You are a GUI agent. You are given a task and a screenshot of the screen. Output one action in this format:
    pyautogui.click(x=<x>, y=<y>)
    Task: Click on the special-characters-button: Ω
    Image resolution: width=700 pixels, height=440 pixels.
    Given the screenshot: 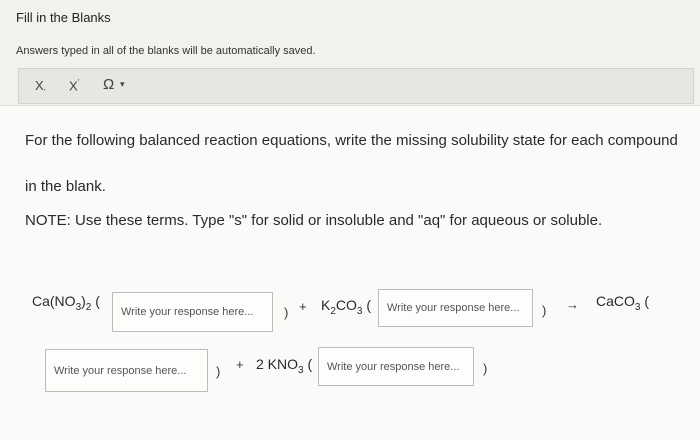 What is the action you would take?
    pyautogui.click(x=108, y=84)
    